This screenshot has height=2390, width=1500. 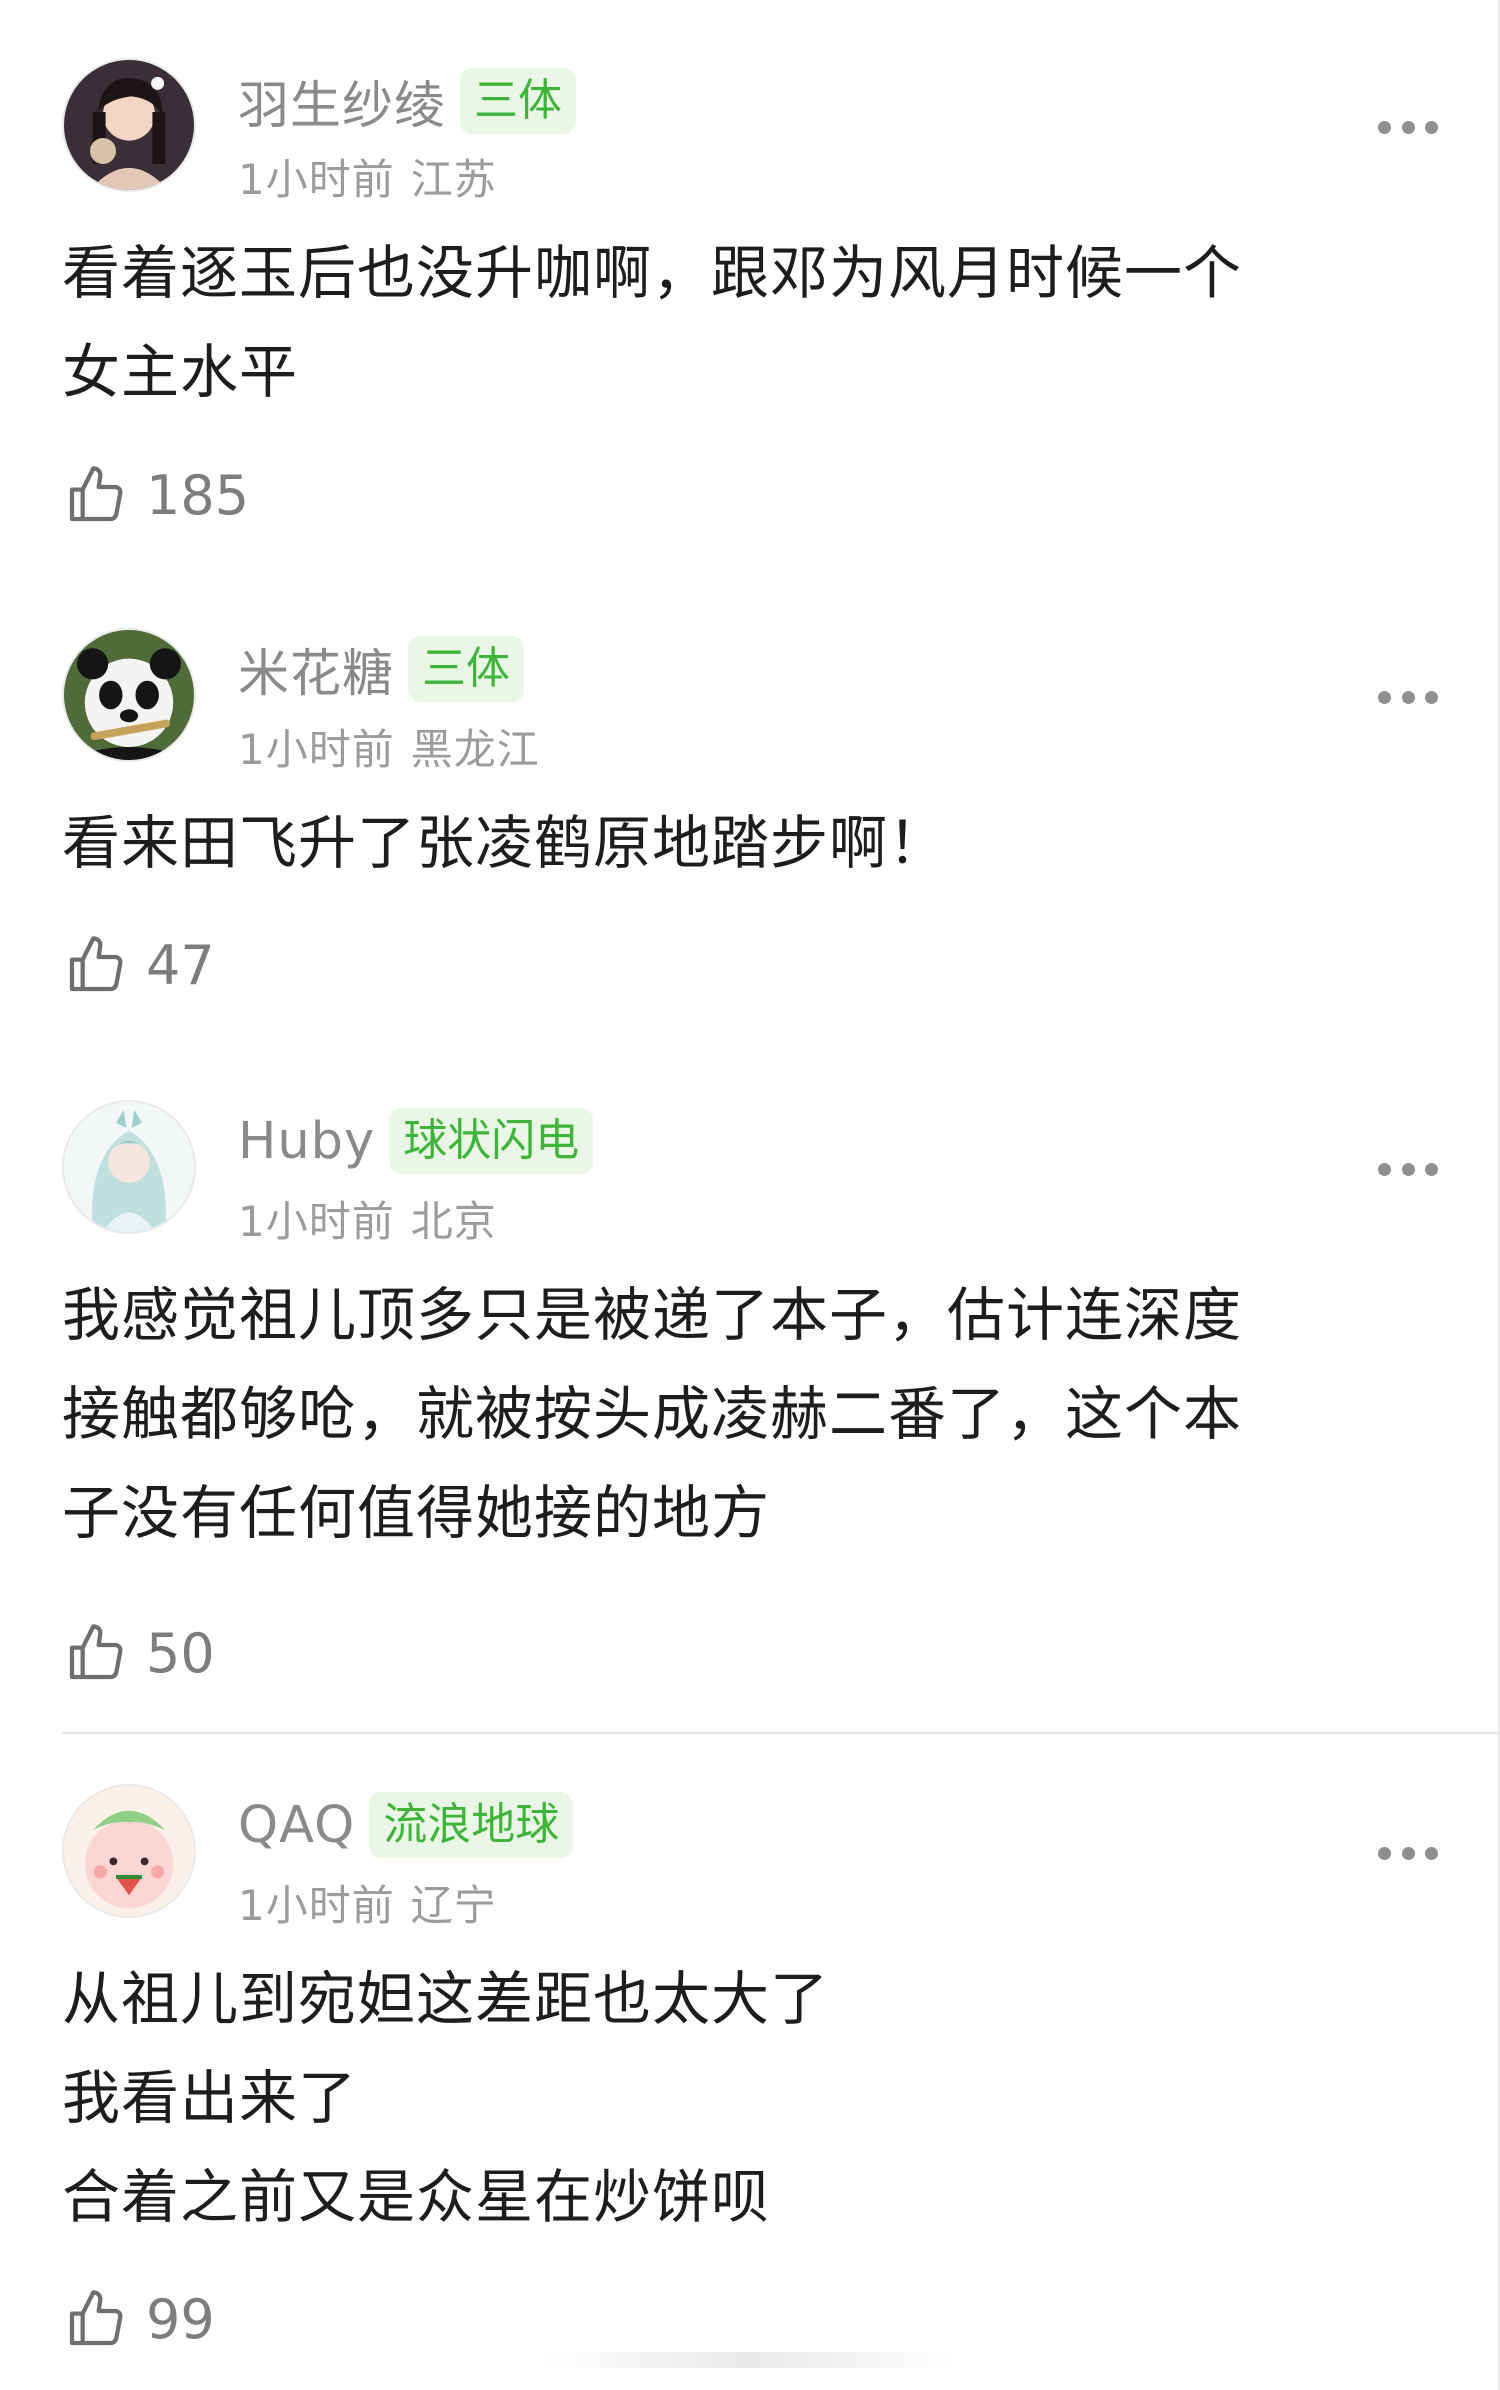 I want to click on scroll-indicator, so click(x=750, y=2360).